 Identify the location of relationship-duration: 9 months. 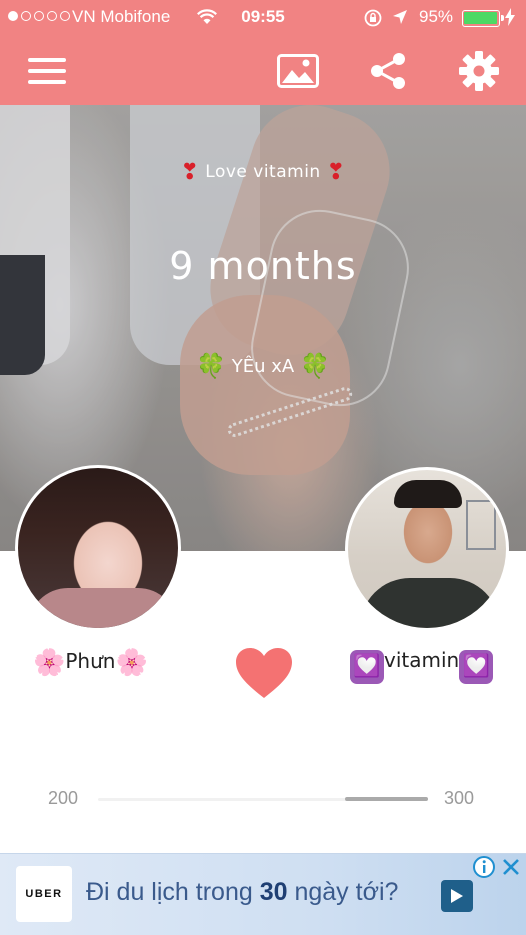
(263, 266).